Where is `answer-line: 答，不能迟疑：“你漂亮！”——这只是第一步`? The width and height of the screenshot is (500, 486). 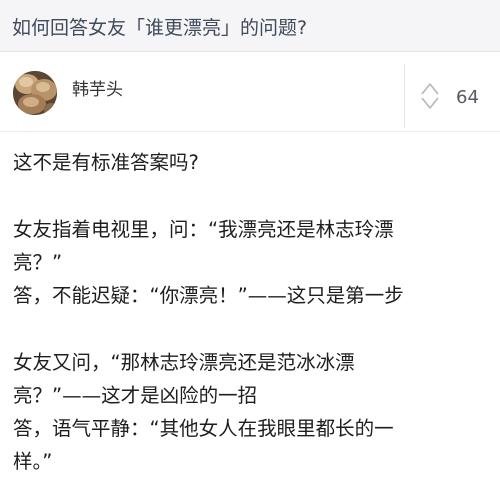 answer-line: 答，不能迟疑：“你漂亮！”——这只是第一步 is located at coordinates (208, 295).